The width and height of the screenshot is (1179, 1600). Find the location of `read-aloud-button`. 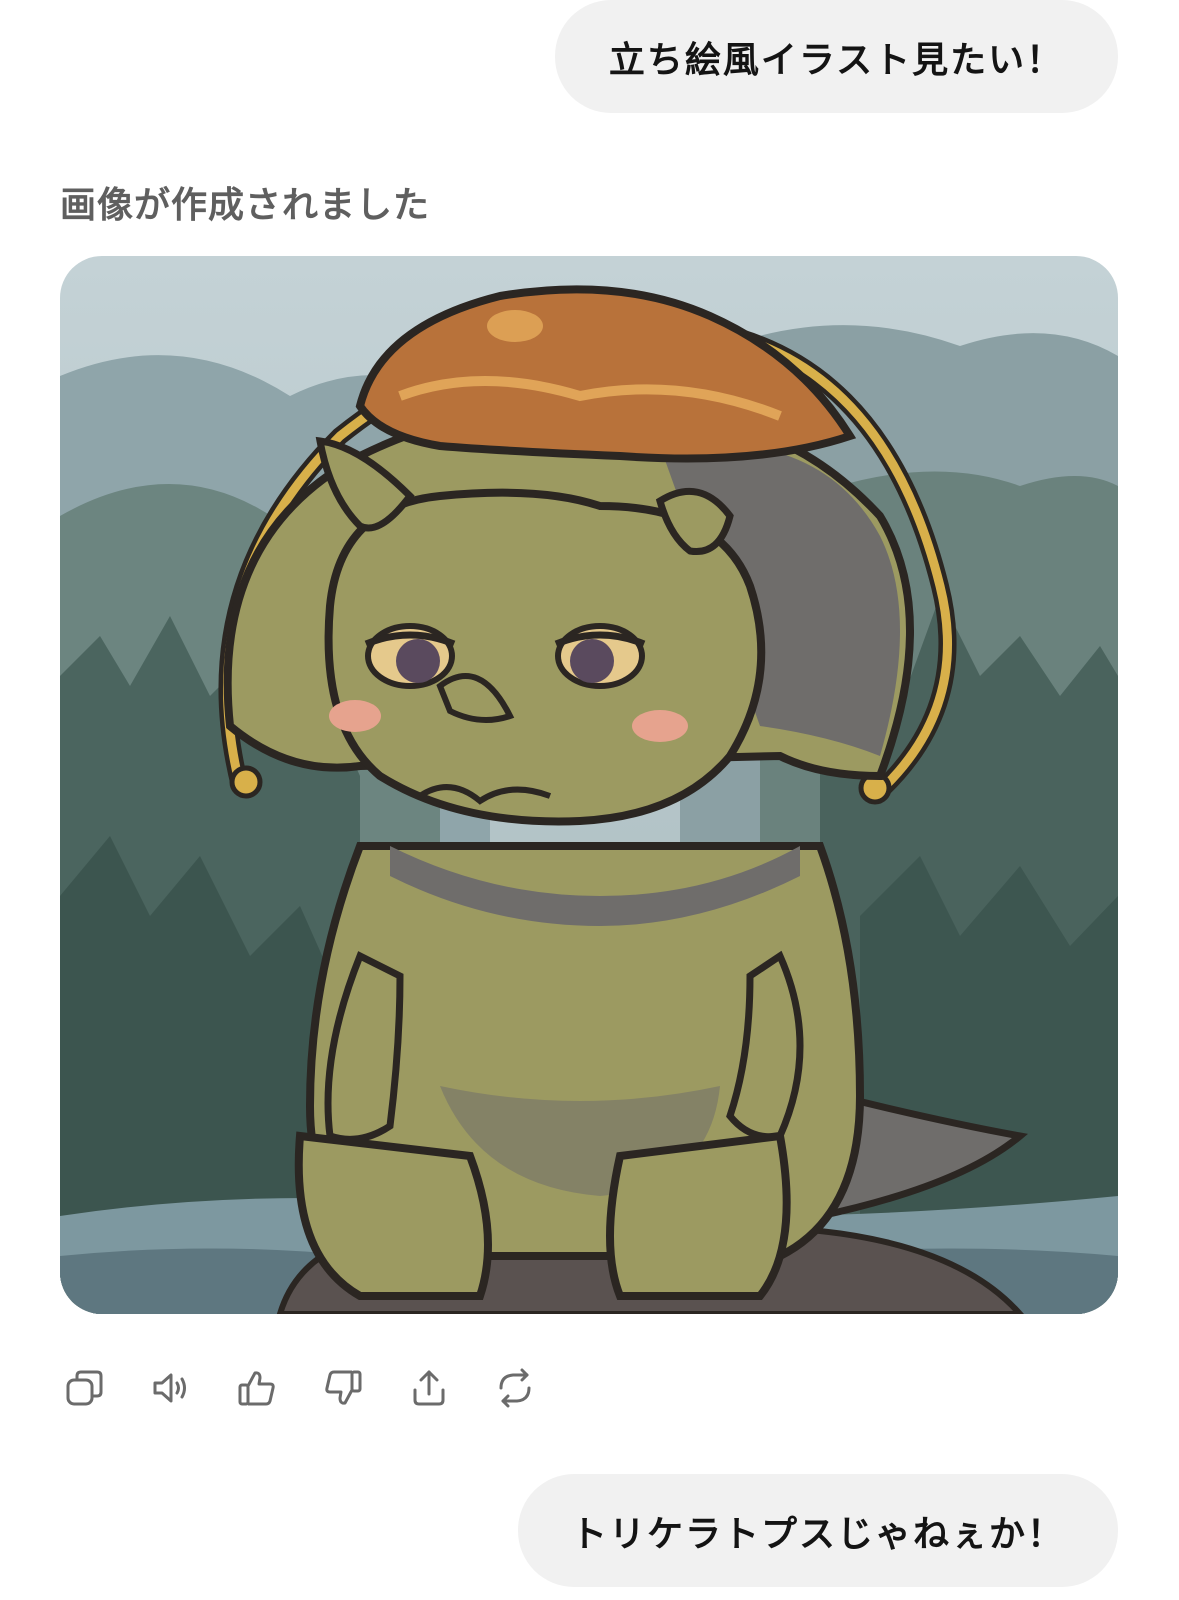

read-aloud-button is located at coordinates (171, 1388).